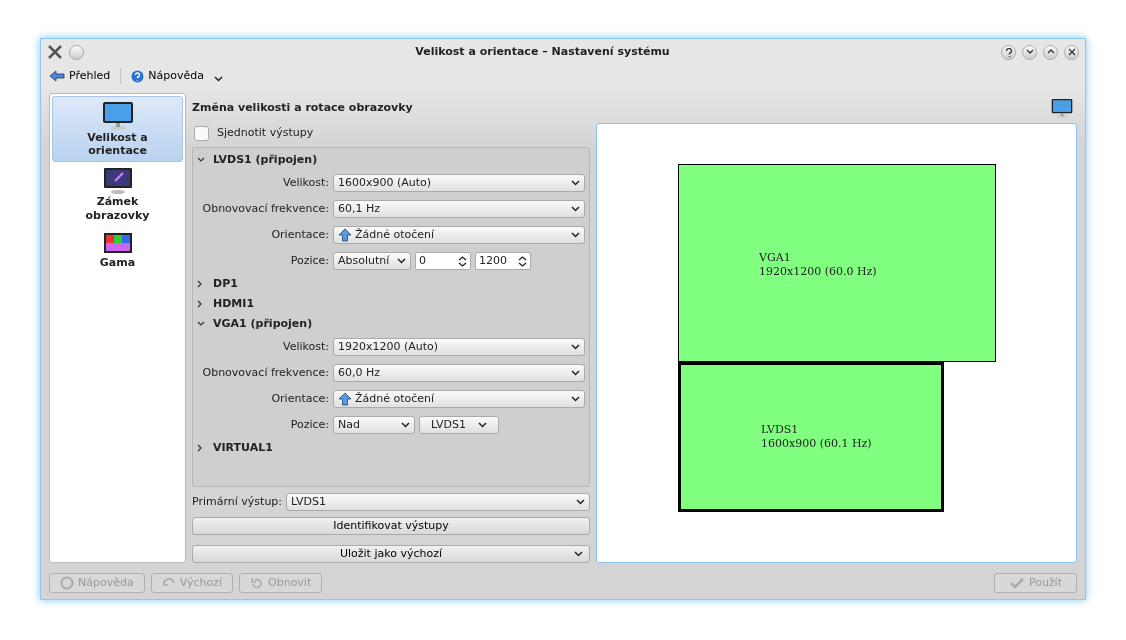 The width and height of the screenshot is (1126, 640). I want to click on output-name: VGA1 (připojen), so click(263, 324).